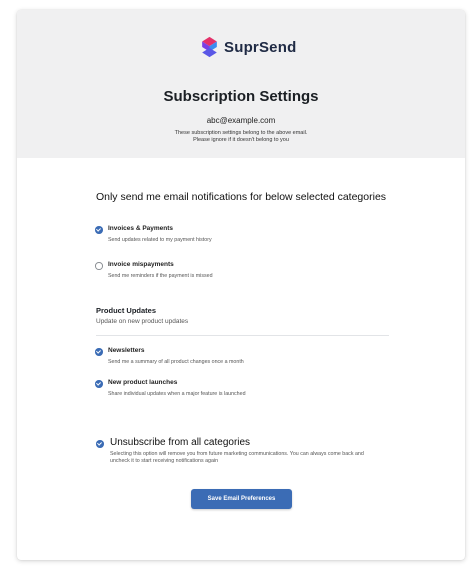  I want to click on checkbox-unchecked-icon, so click(99, 266).